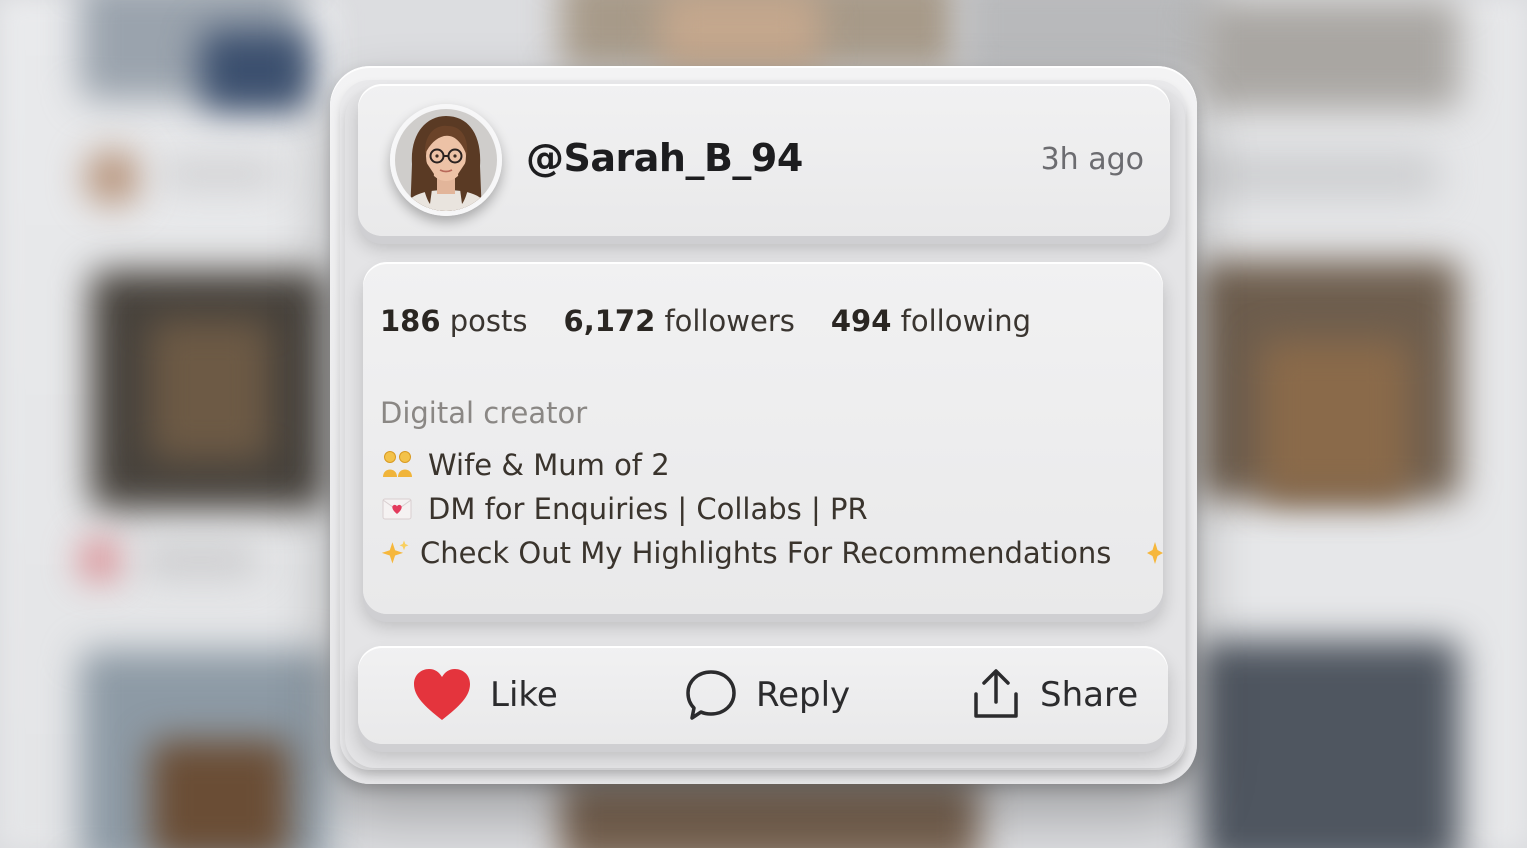 The width and height of the screenshot is (1527, 848). What do you see at coordinates (397, 464) in the screenshot?
I see `family-emoji-icon` at bounding box center [397, 464].